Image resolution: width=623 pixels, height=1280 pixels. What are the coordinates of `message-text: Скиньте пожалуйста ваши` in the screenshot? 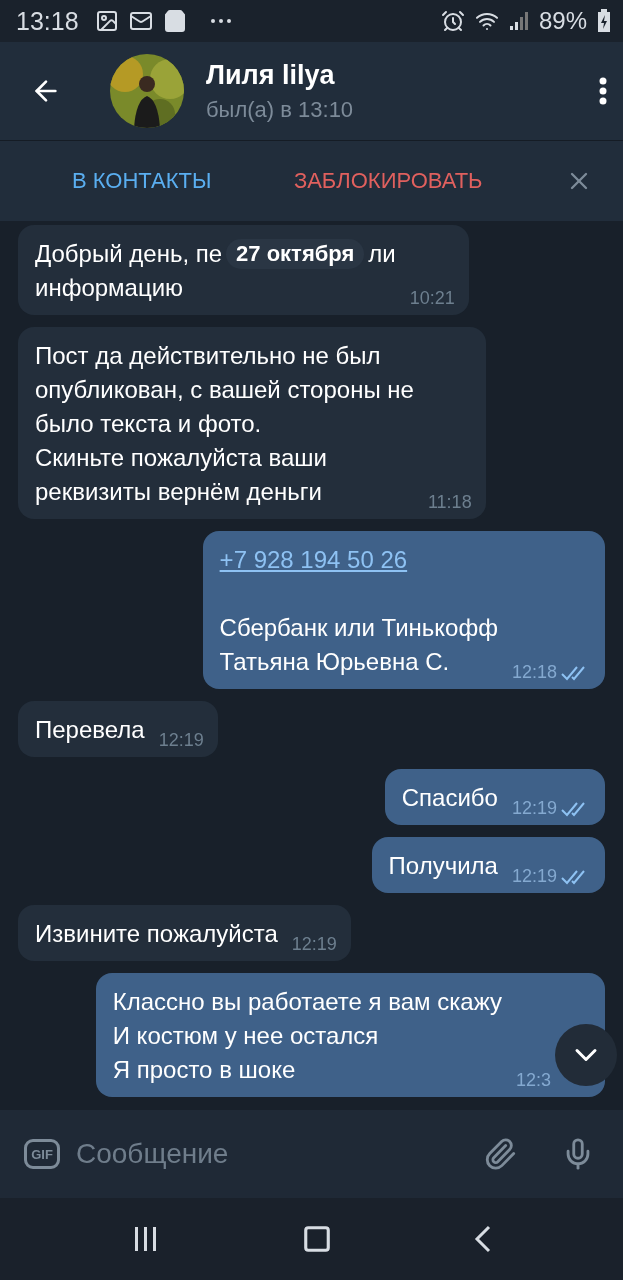 It's located at (181, 458).